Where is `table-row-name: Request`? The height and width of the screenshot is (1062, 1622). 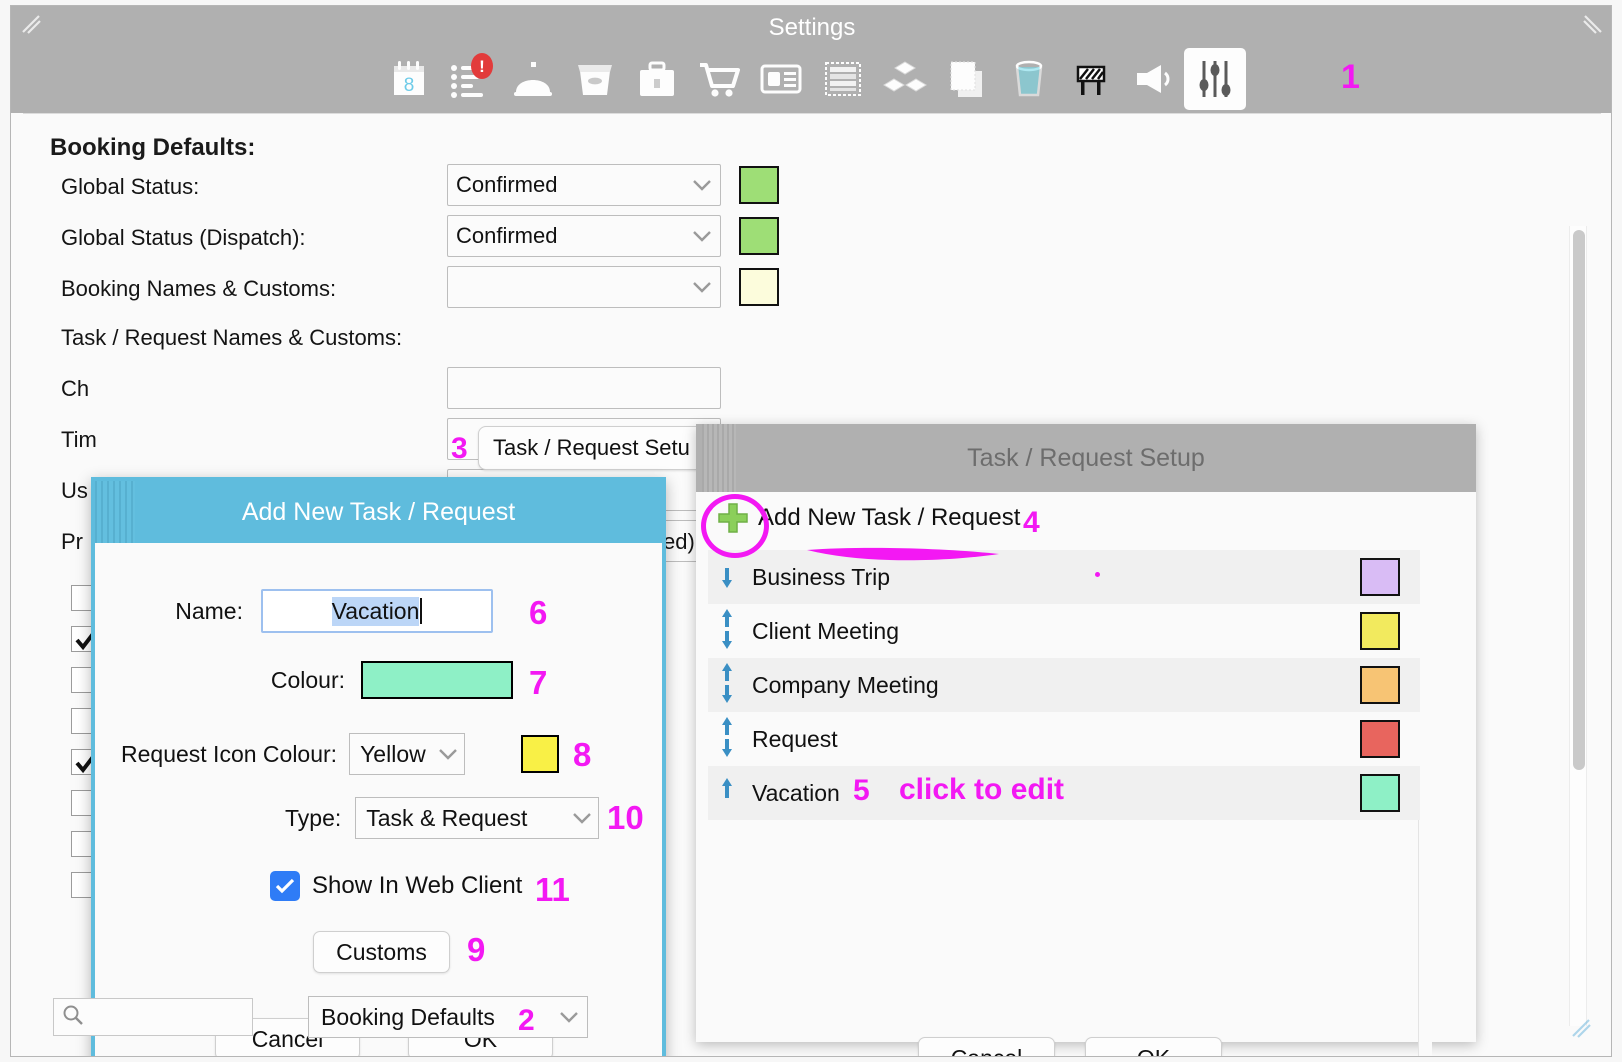 table-row-name: Request is located at coordinates (795, 738).